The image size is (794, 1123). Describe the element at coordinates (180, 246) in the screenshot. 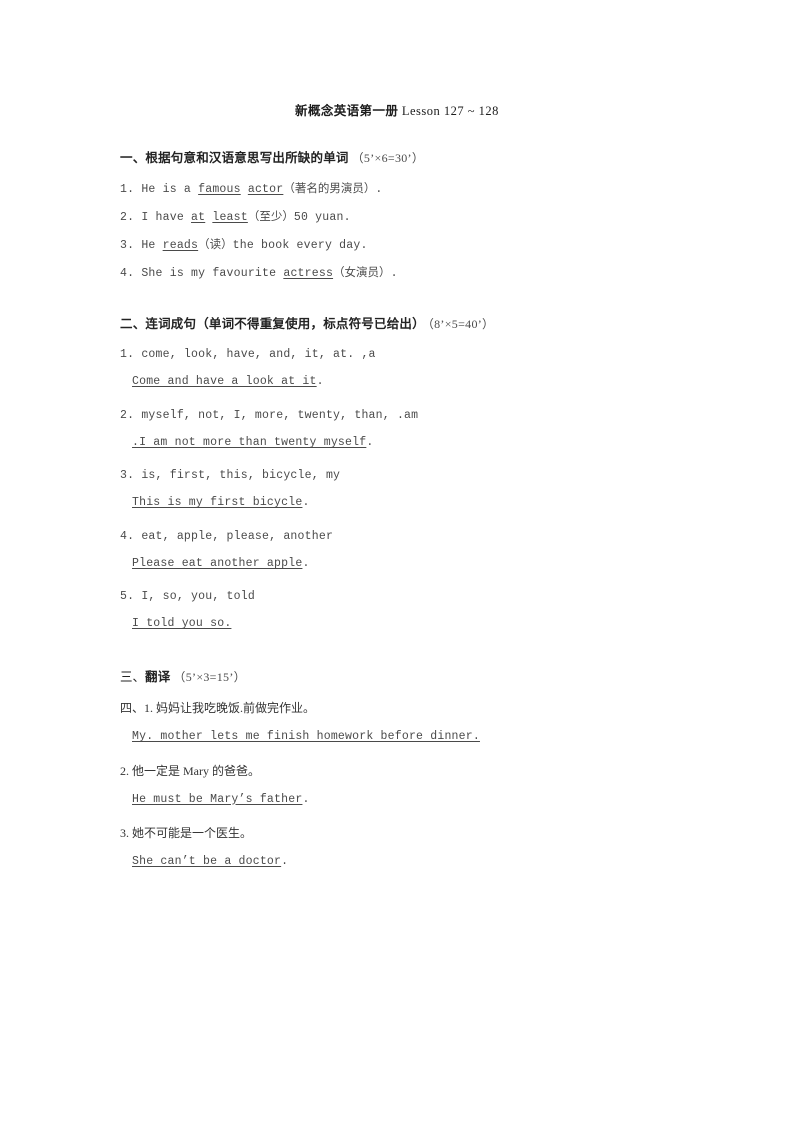

I see `item-blank-1: reads` at that location.